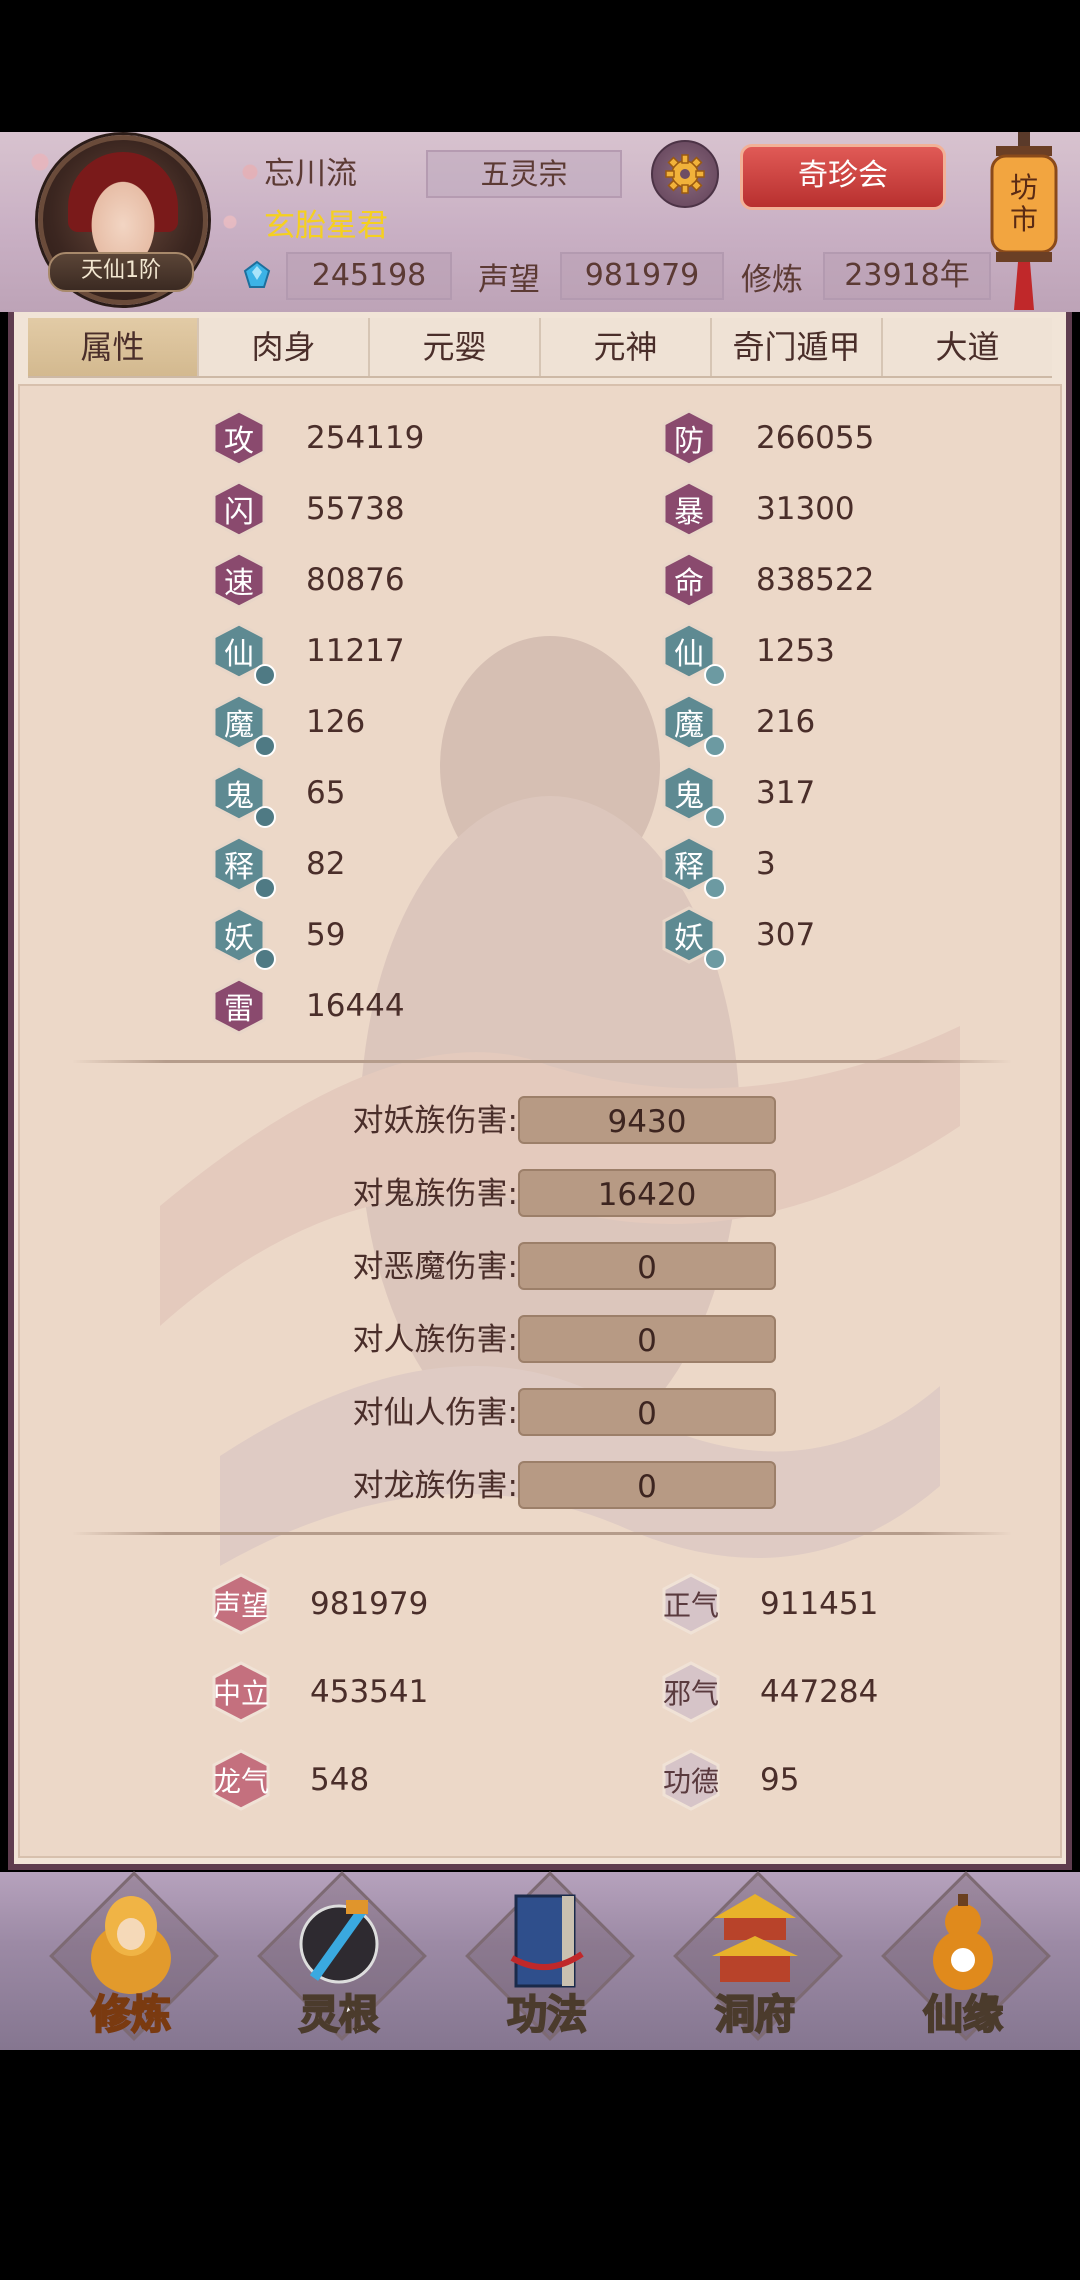 The image size is (1080, 2280). What do you see at coordinates (326, 226) in the screenshot?
I see `player-title: 玄胎星君` at bounding box center [326, 226].